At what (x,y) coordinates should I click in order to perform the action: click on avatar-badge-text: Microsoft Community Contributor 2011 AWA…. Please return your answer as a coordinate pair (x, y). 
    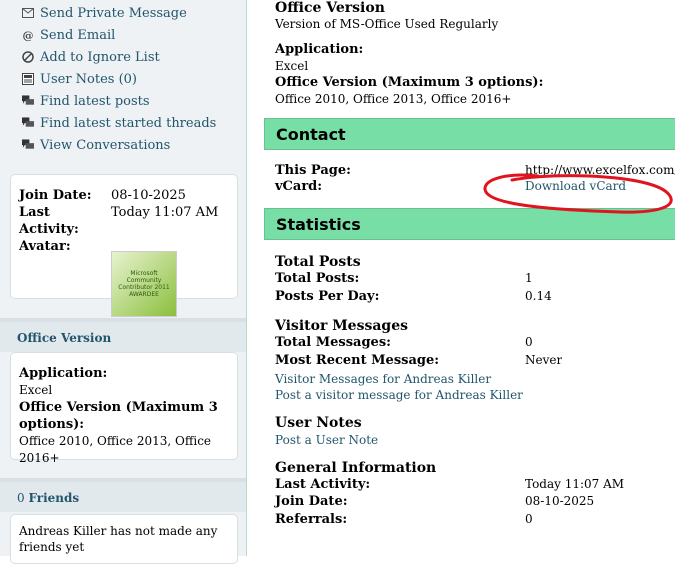
    Looking at the image, I should click on (144, 284).